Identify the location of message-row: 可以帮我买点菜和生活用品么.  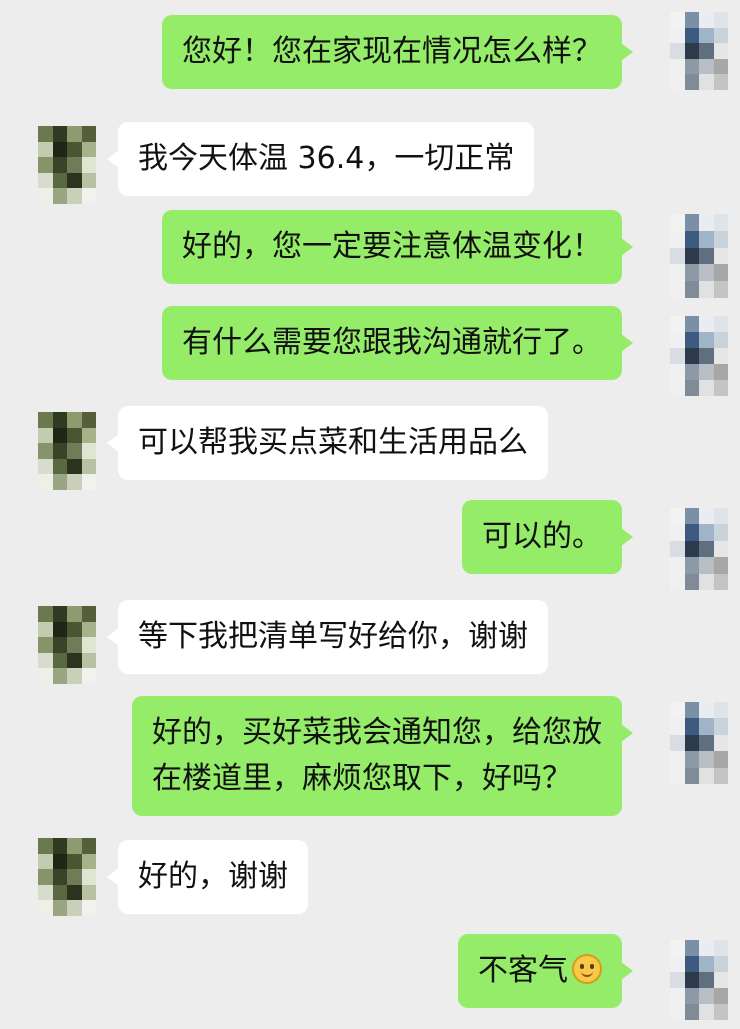
(370, 447).